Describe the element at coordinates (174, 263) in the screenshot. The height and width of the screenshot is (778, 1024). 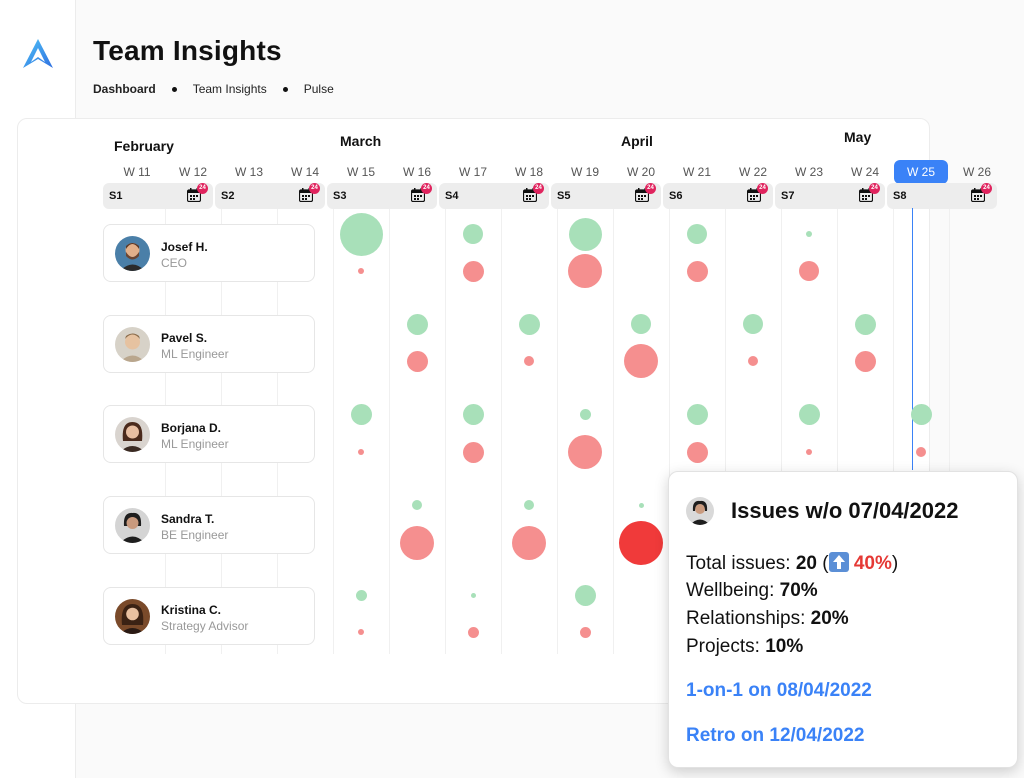
I see `member-role: CEO` at that location.